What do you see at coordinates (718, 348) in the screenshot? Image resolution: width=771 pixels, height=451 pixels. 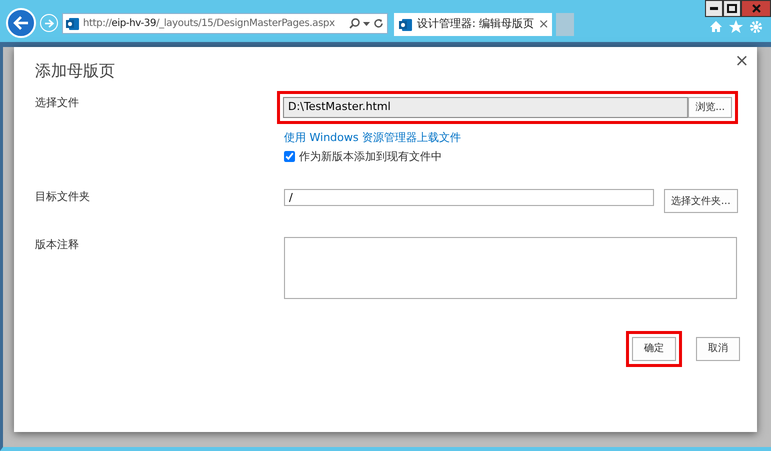 I see `dialog-button: 取消` at bounding box center [718, 348].